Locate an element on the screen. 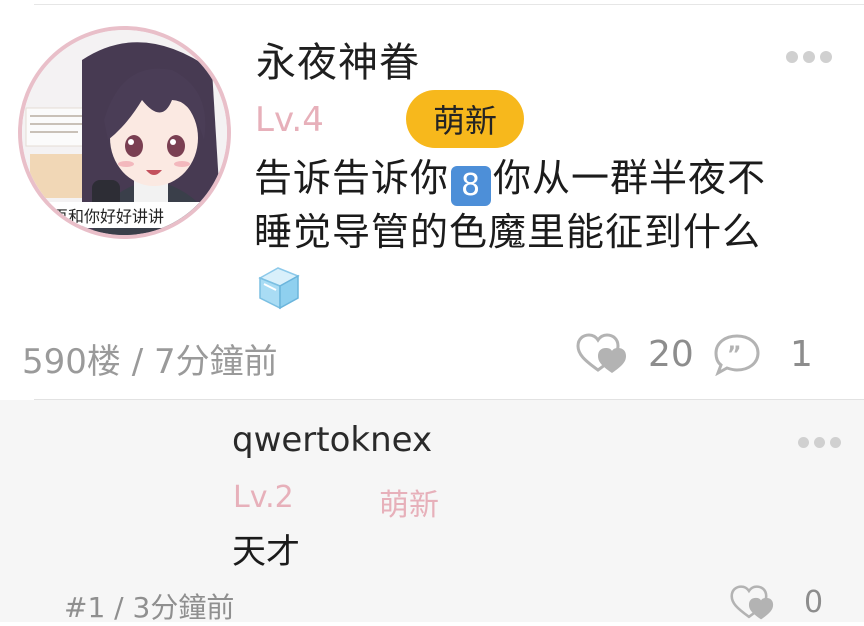 This screenshot has height=626, width=864. comment-count: 1 is located at coordinates (801, 354).